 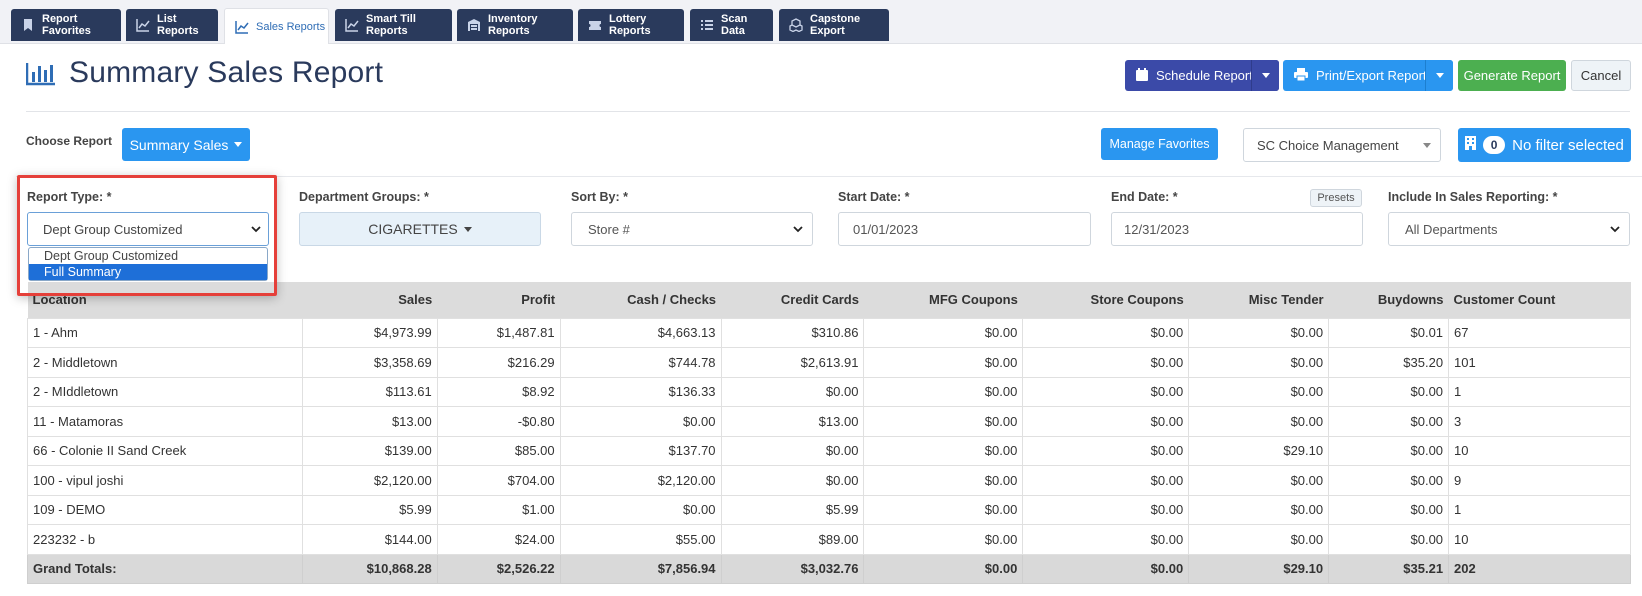 I want to click on list-icon, so click(x=707, y=25).